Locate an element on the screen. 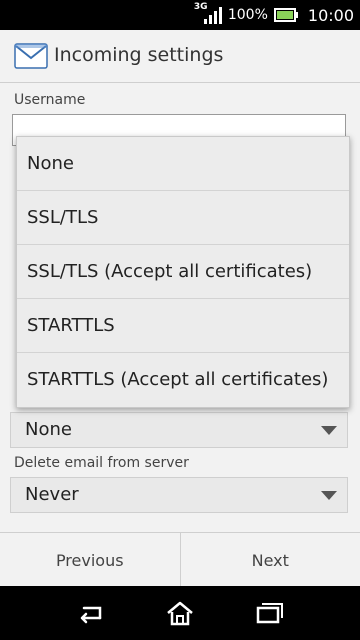  recent-apps-icon is located at coordinates (270, 613).